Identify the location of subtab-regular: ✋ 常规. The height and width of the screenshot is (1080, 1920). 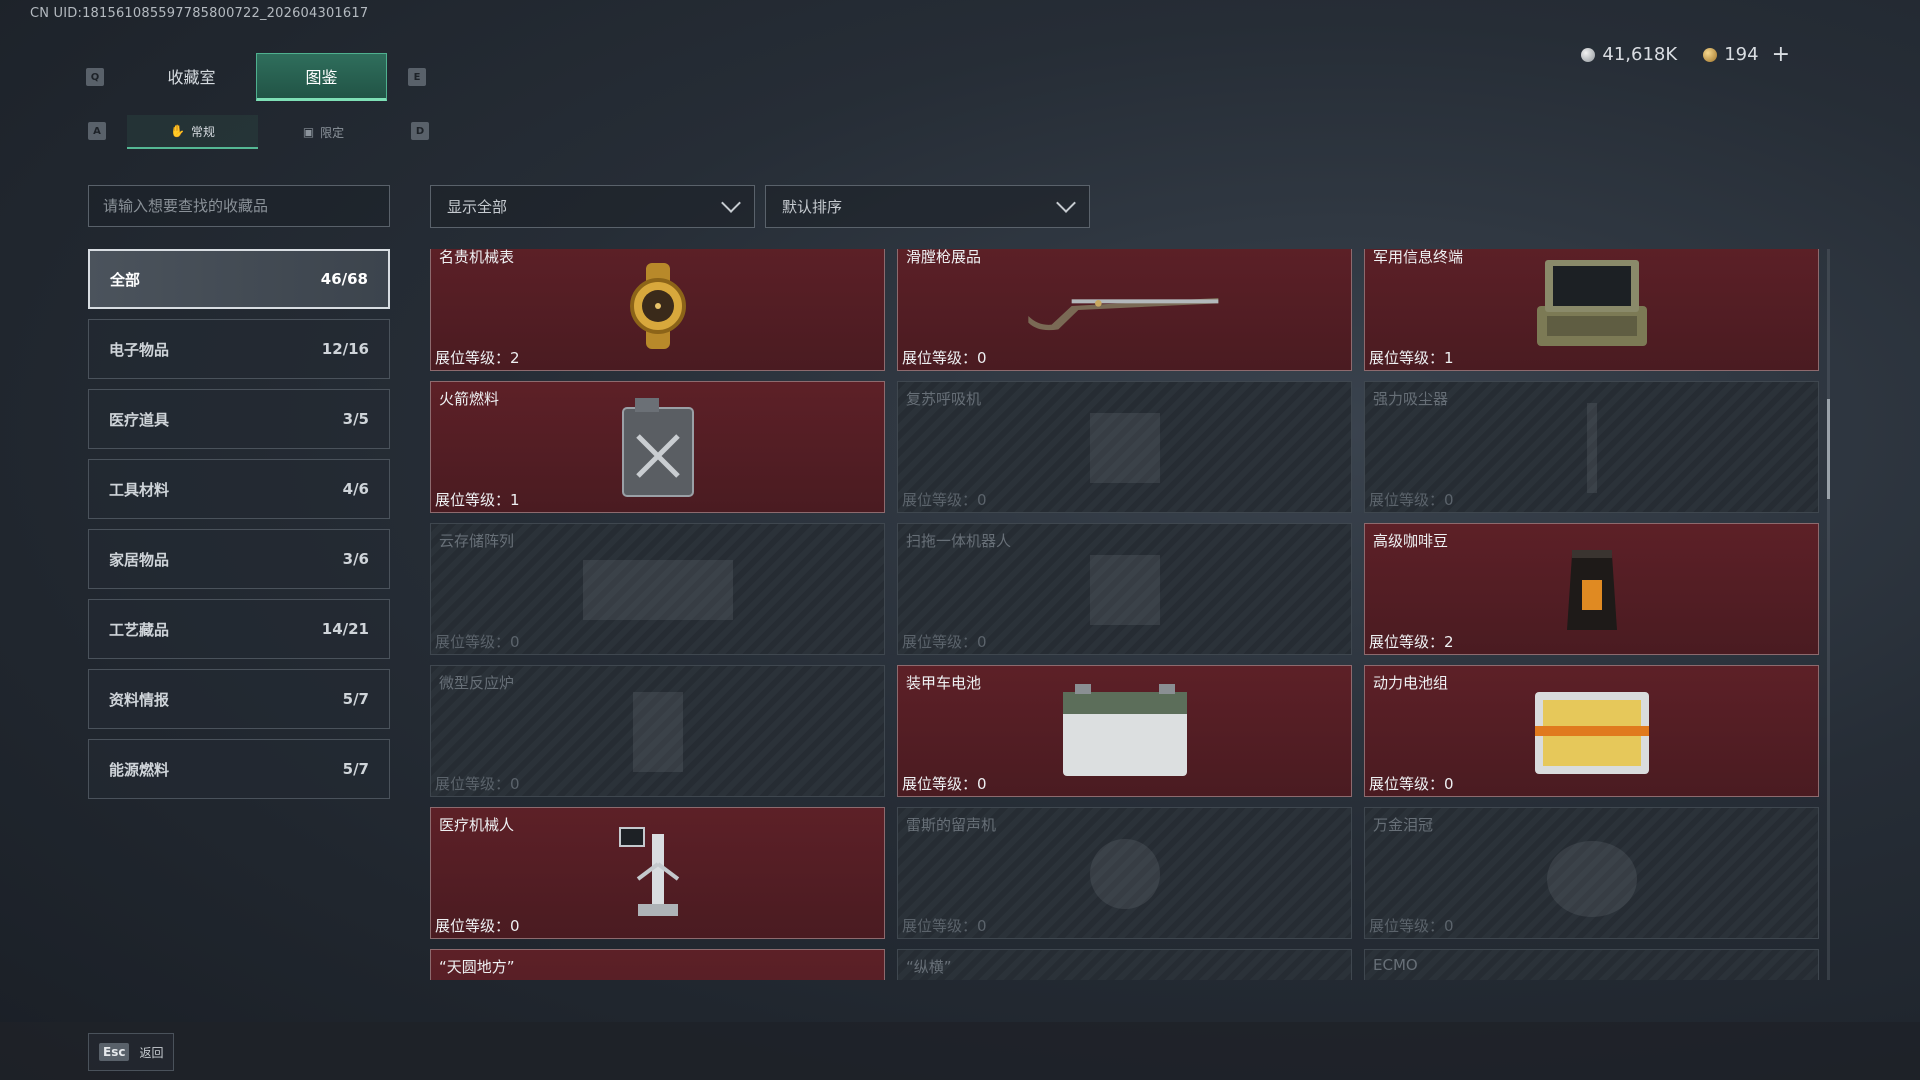
(192, 132).